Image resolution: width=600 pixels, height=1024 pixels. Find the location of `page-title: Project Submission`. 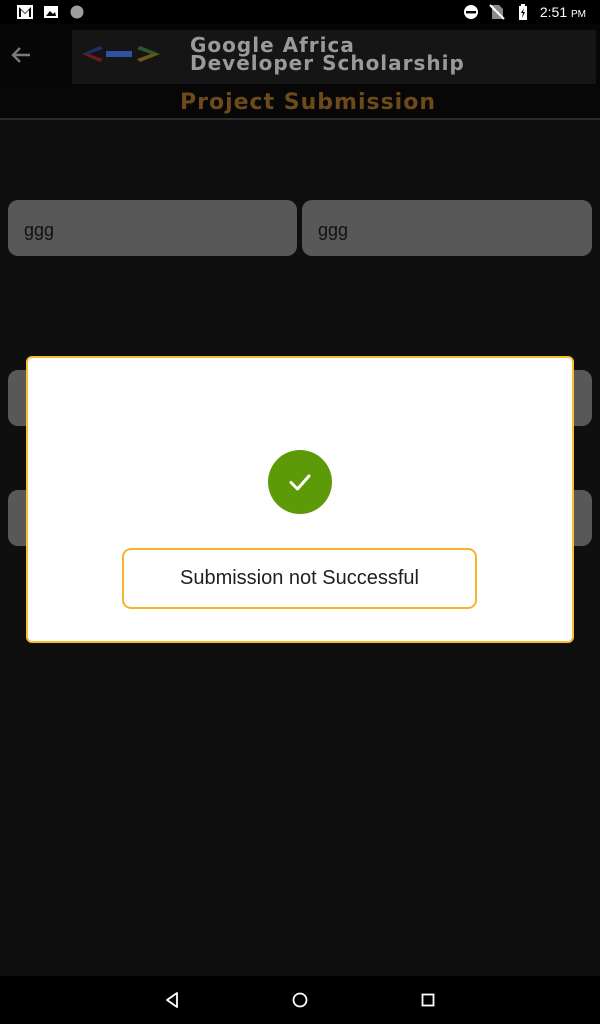

page-title: Project Submission is located at coordinates (308, 102).